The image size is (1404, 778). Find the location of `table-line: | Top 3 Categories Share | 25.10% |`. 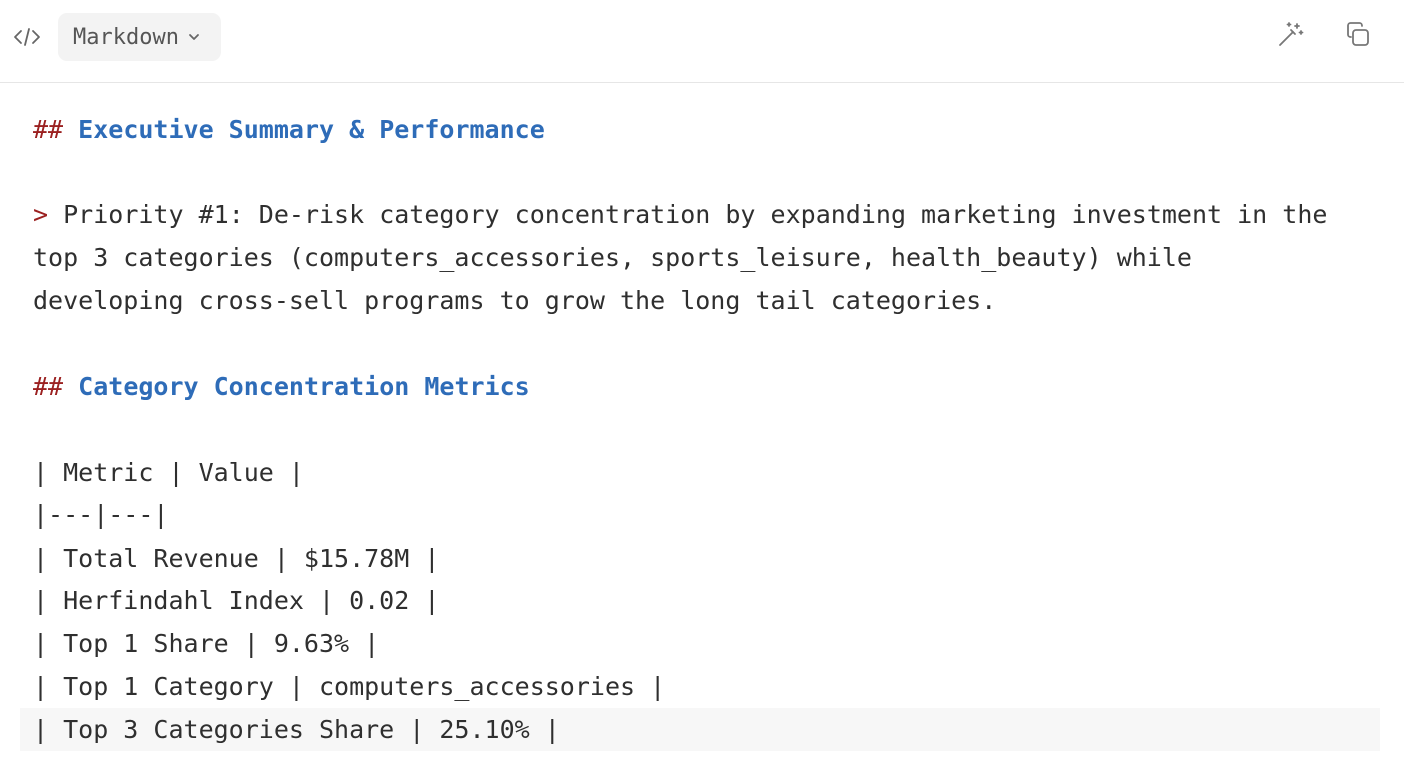

table-line: | Top 3 Categories Share | 25.10% | is located at coordinates (296, 729).